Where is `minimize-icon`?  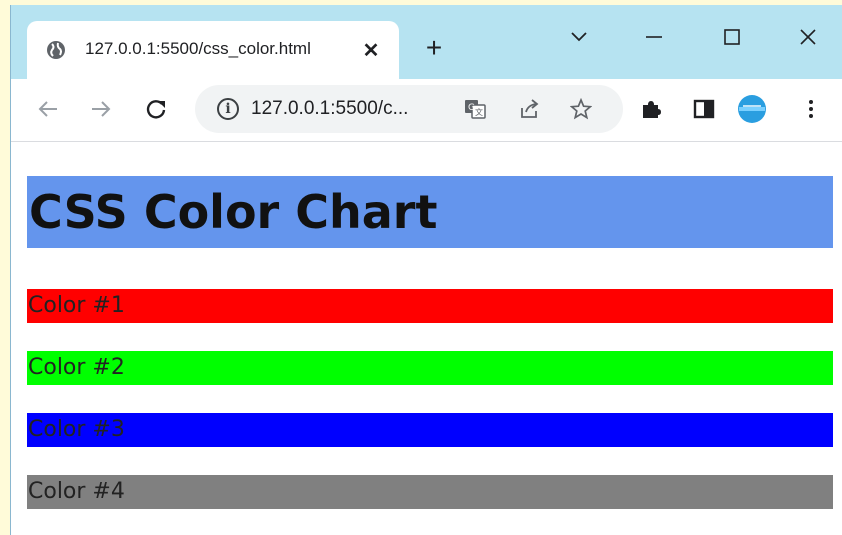
minimize-icon is located at coordinates (654, 37).